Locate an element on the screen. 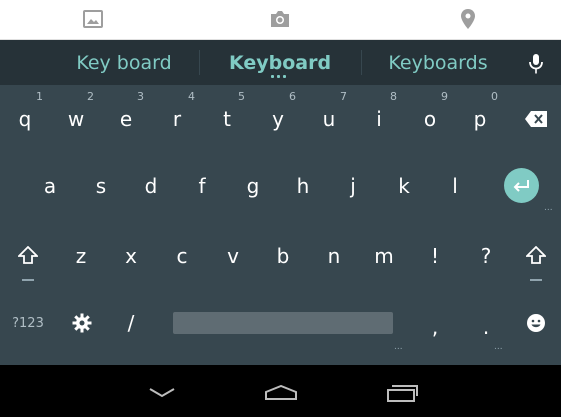 This screenshot has height=417, width=561. key-g: g is located at coordinates (253, 186).